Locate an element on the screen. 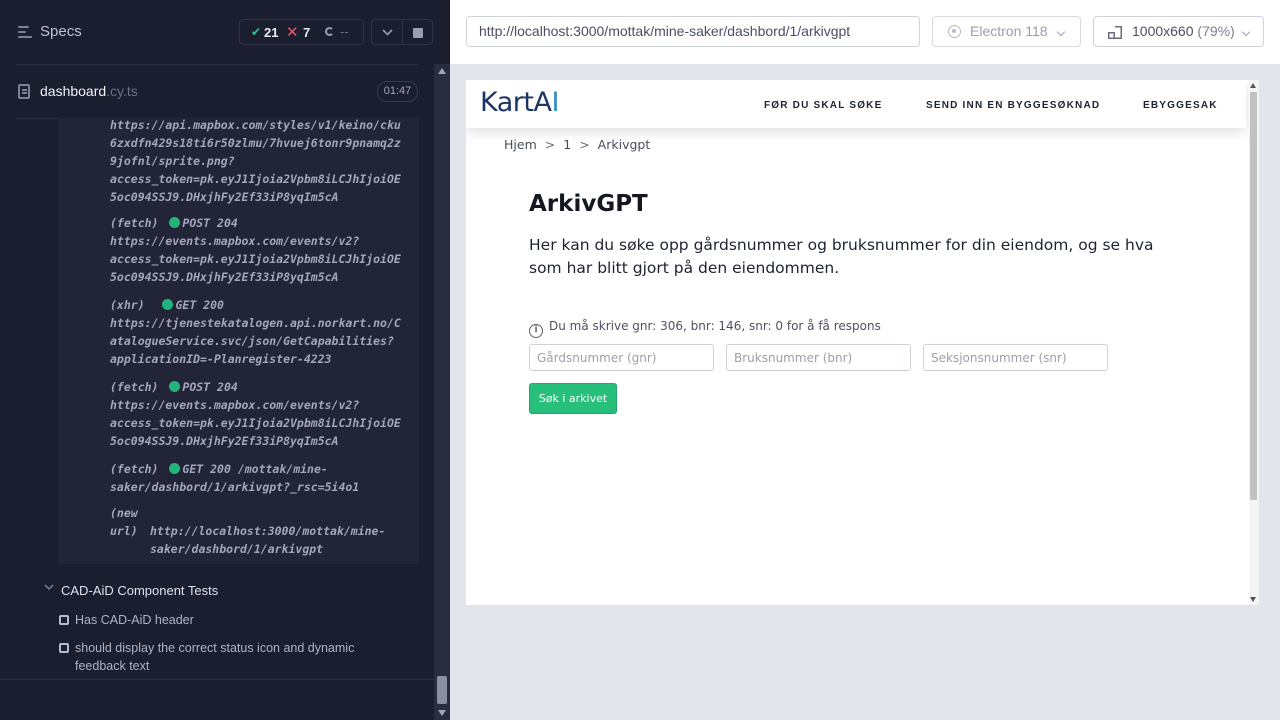 The height and width of the screenshot is (720, 1280). browser-label: Electron 118 is located at coordinates (1009, 31).